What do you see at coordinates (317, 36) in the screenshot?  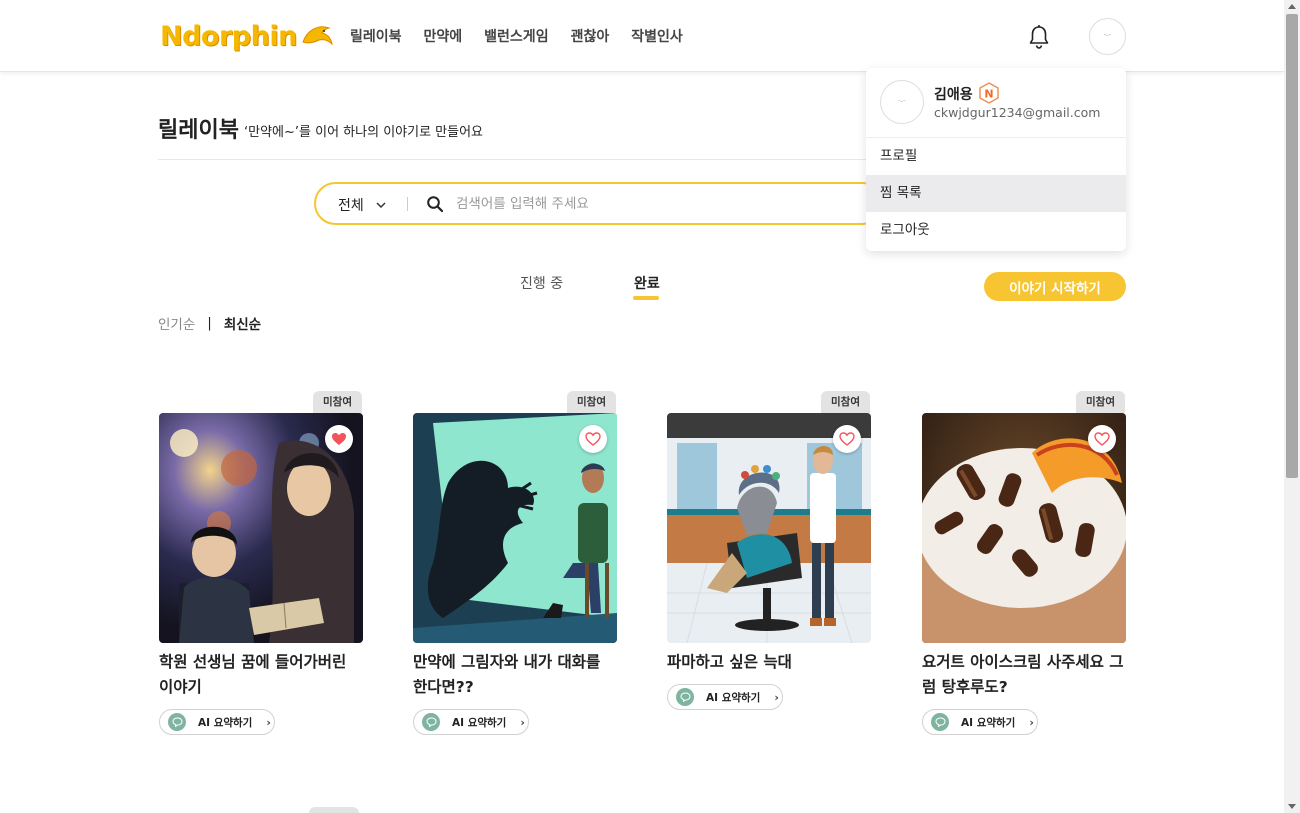 I see `dolphin-icon` at bounding box center [317, 36].